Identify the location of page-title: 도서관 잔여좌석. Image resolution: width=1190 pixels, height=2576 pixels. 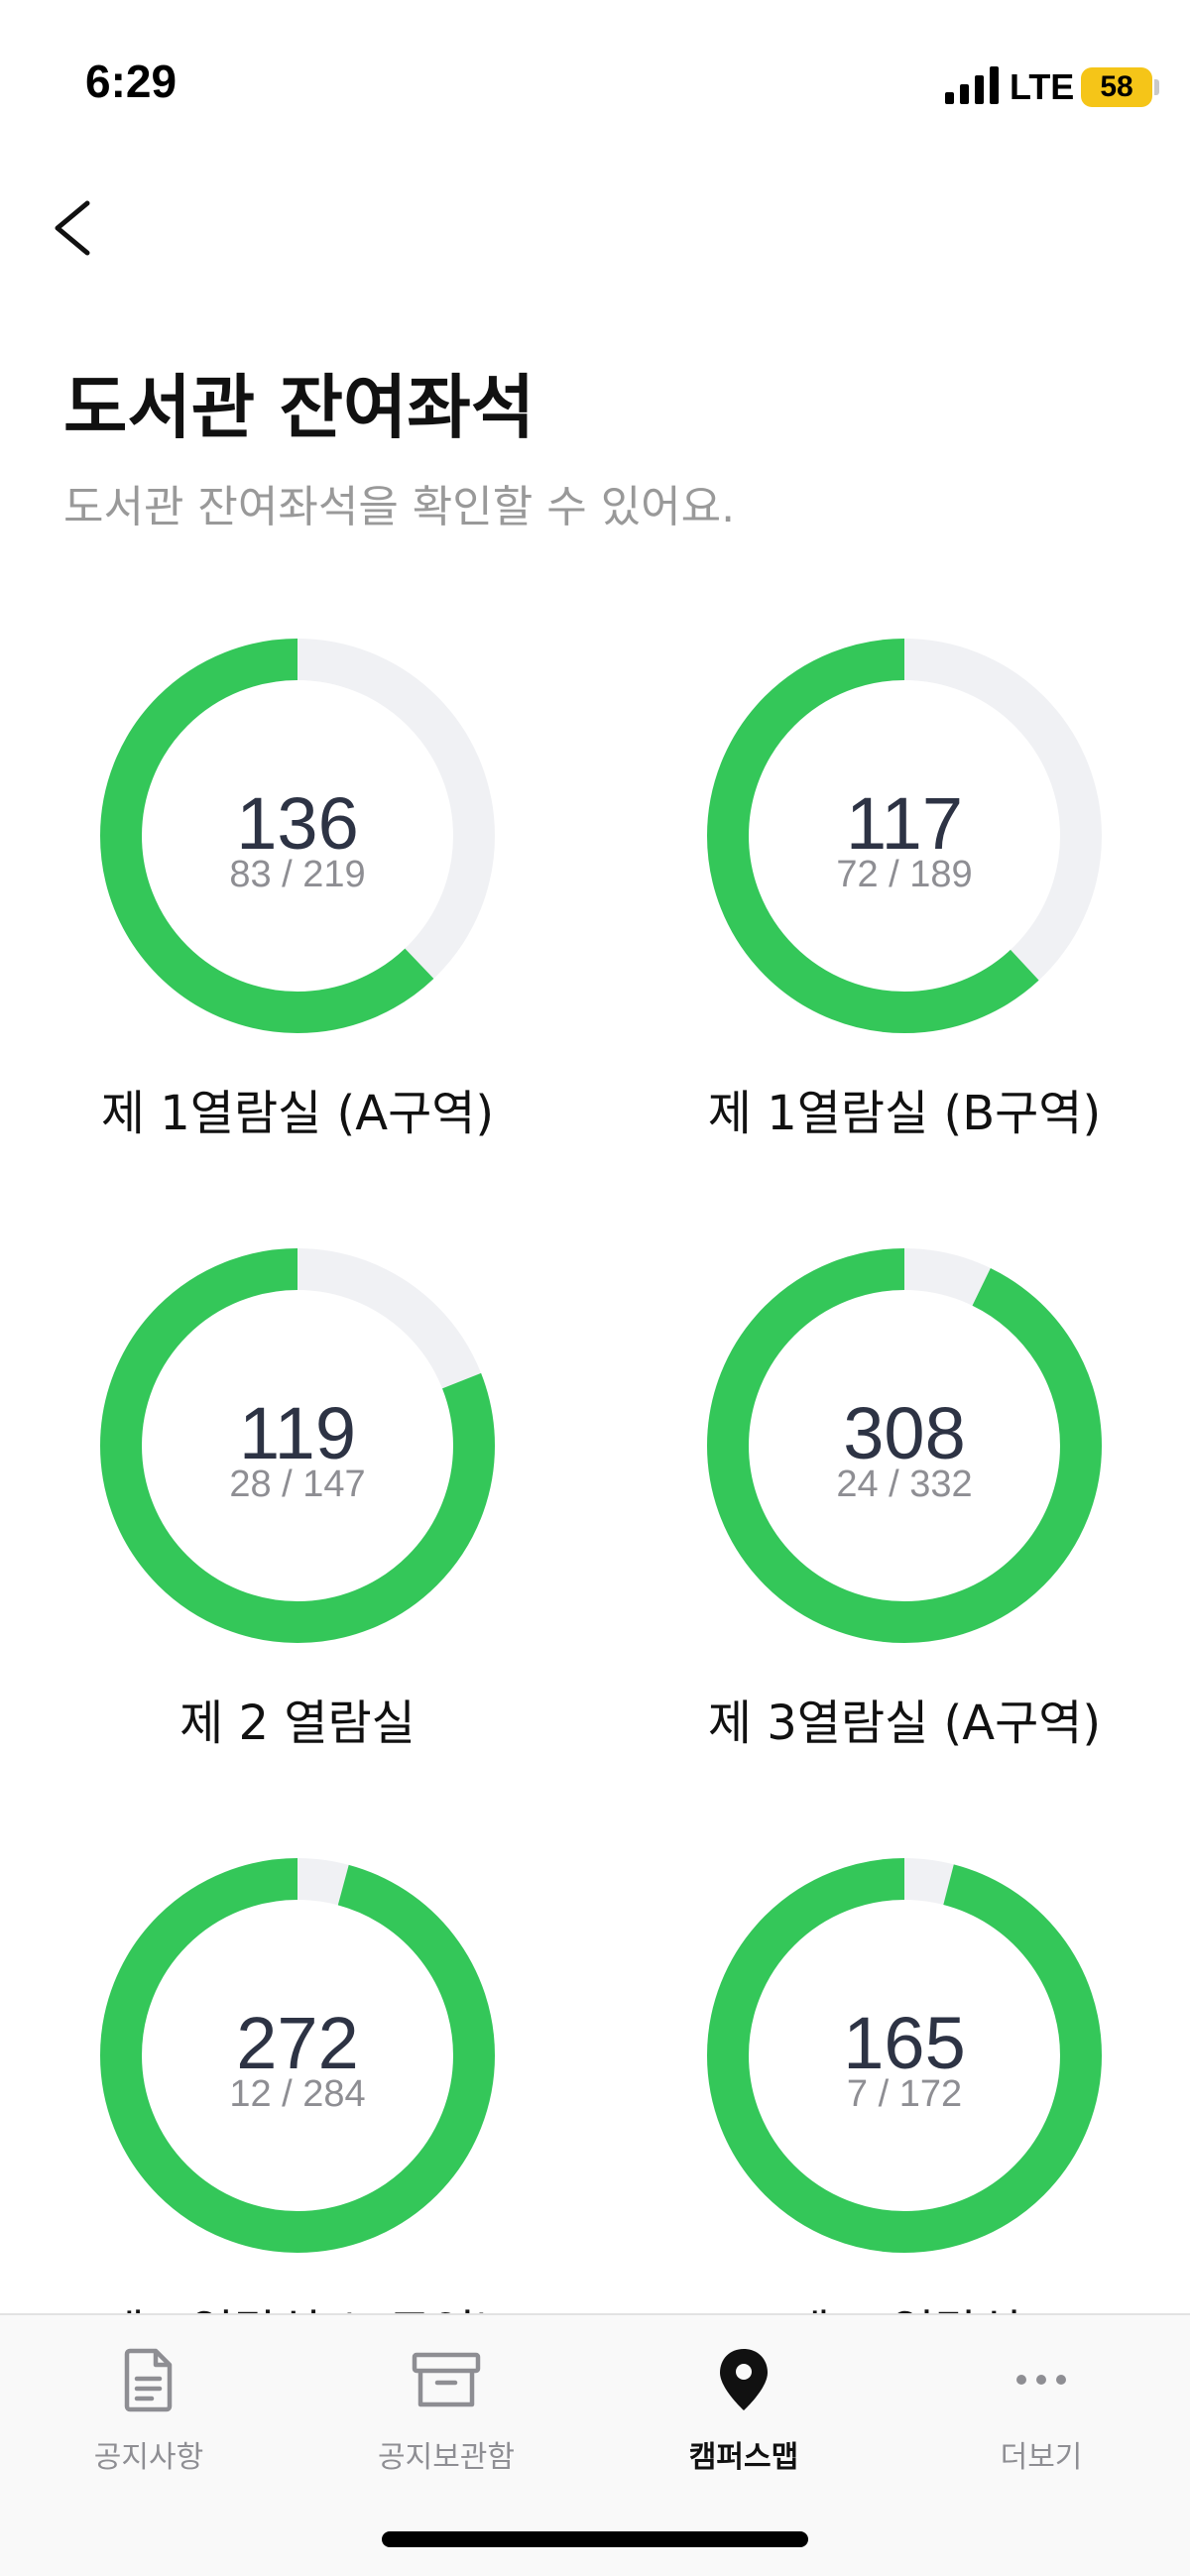
(299, 407).